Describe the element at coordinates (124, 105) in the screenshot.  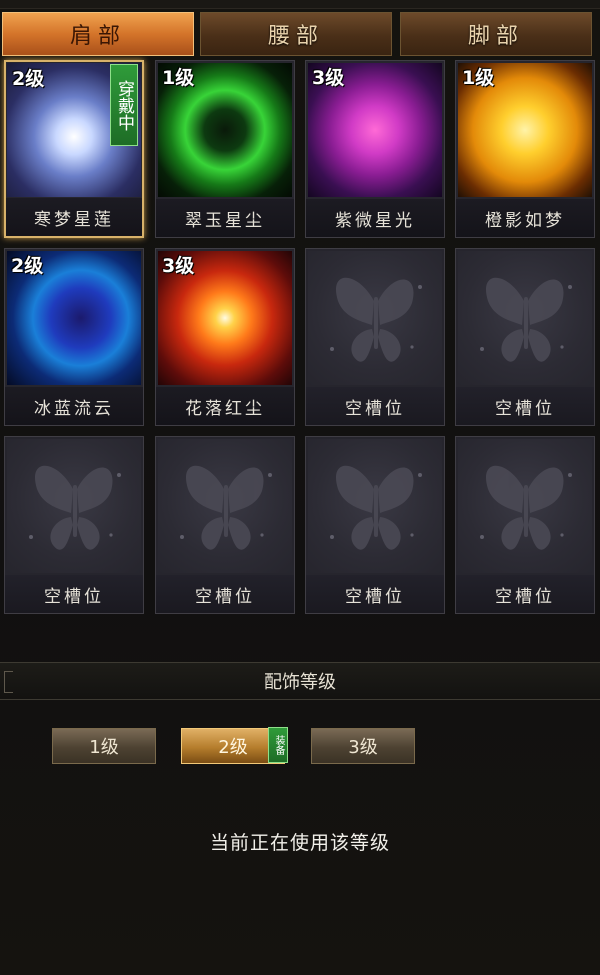
I see `wearing-badge: 穿戴中` at that location.